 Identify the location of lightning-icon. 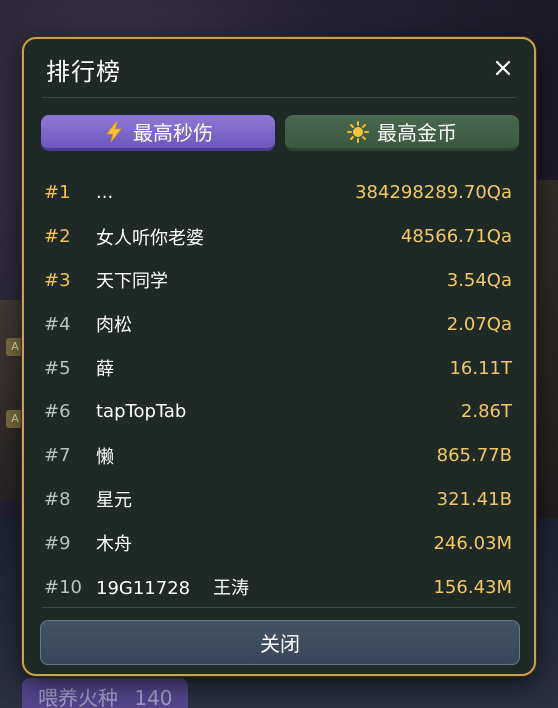
(114, 132).